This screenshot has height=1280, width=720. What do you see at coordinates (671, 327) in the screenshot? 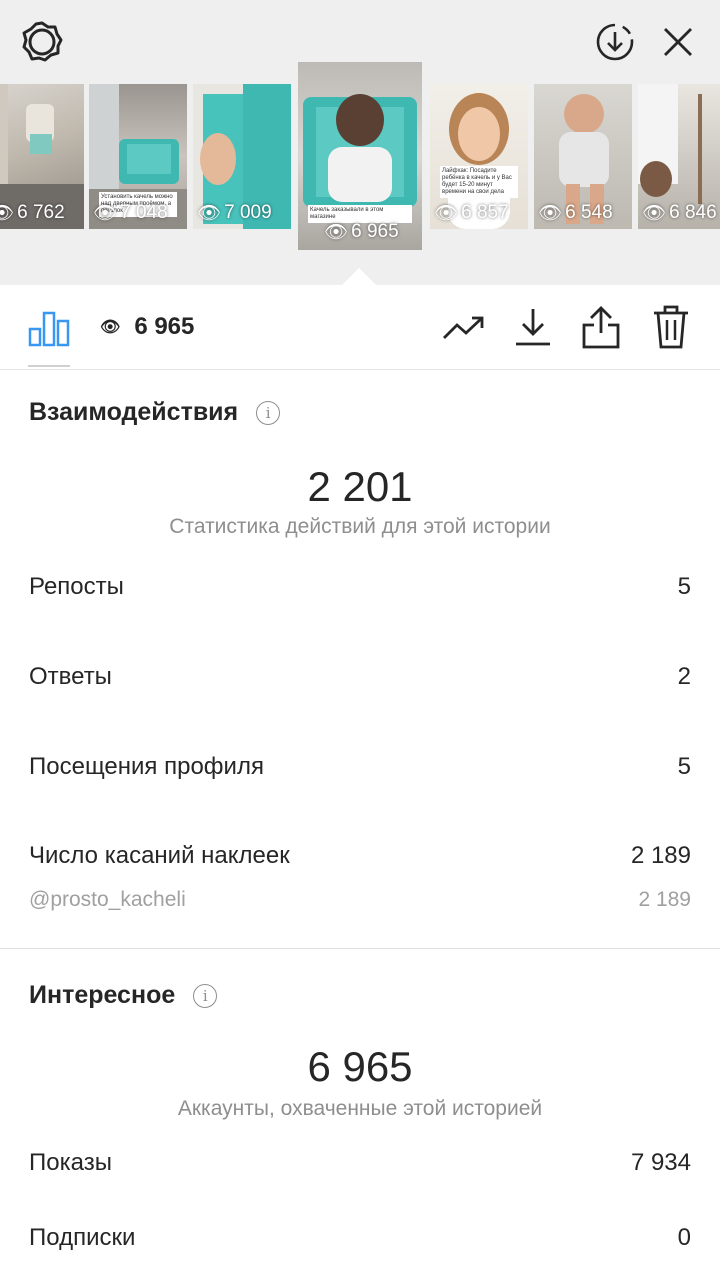
I see `trash-icon` at bounding box center [671, 327].